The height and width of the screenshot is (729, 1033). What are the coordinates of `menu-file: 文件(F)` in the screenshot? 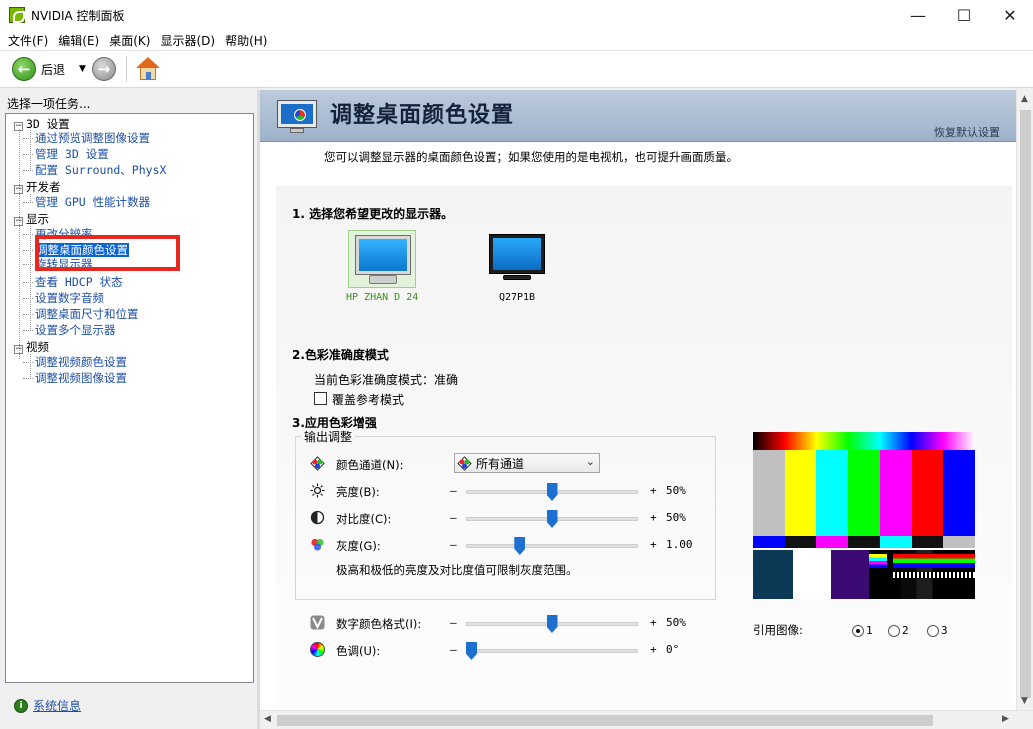 It's located at (28, 40).